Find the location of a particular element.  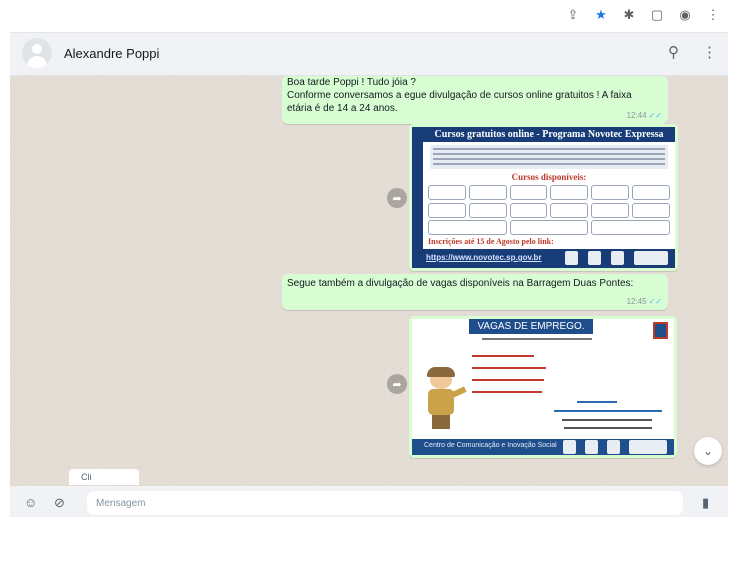

mic-icon: ▮ is located at coordinates (705, 503).